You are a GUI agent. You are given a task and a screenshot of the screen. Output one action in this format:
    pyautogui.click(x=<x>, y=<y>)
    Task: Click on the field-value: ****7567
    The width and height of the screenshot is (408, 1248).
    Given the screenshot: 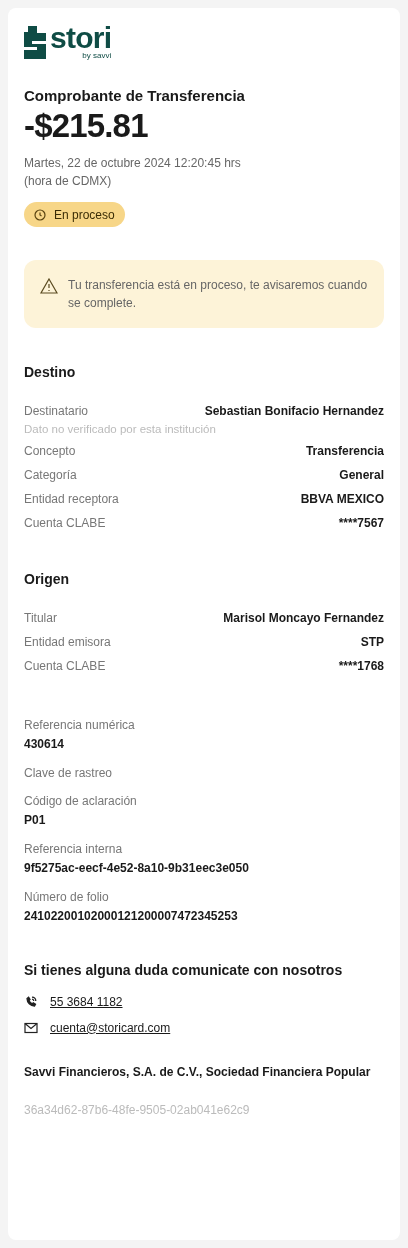 What is the action you would take?
    pyautogui.click(x=361, y=523)
    